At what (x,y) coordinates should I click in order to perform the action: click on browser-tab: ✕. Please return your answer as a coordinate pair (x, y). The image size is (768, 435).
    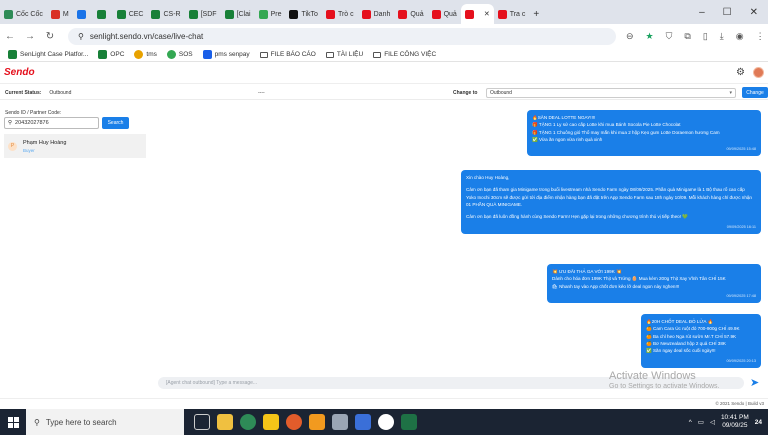
    Looking at the image, I should click on (477, 14).